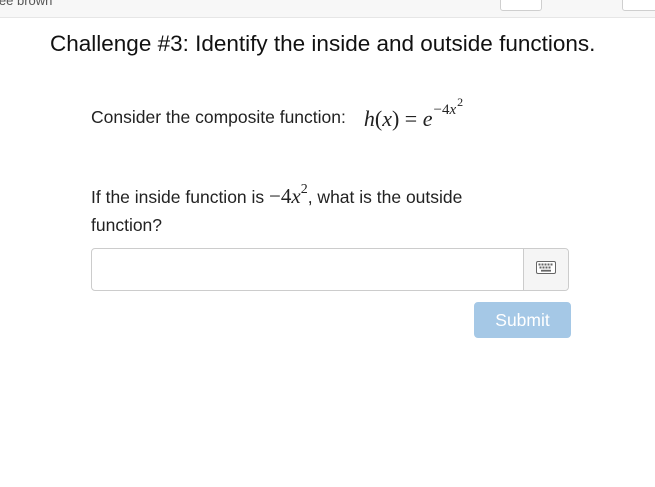  I want to click on inside-function: −4x2, so click(288, 195).